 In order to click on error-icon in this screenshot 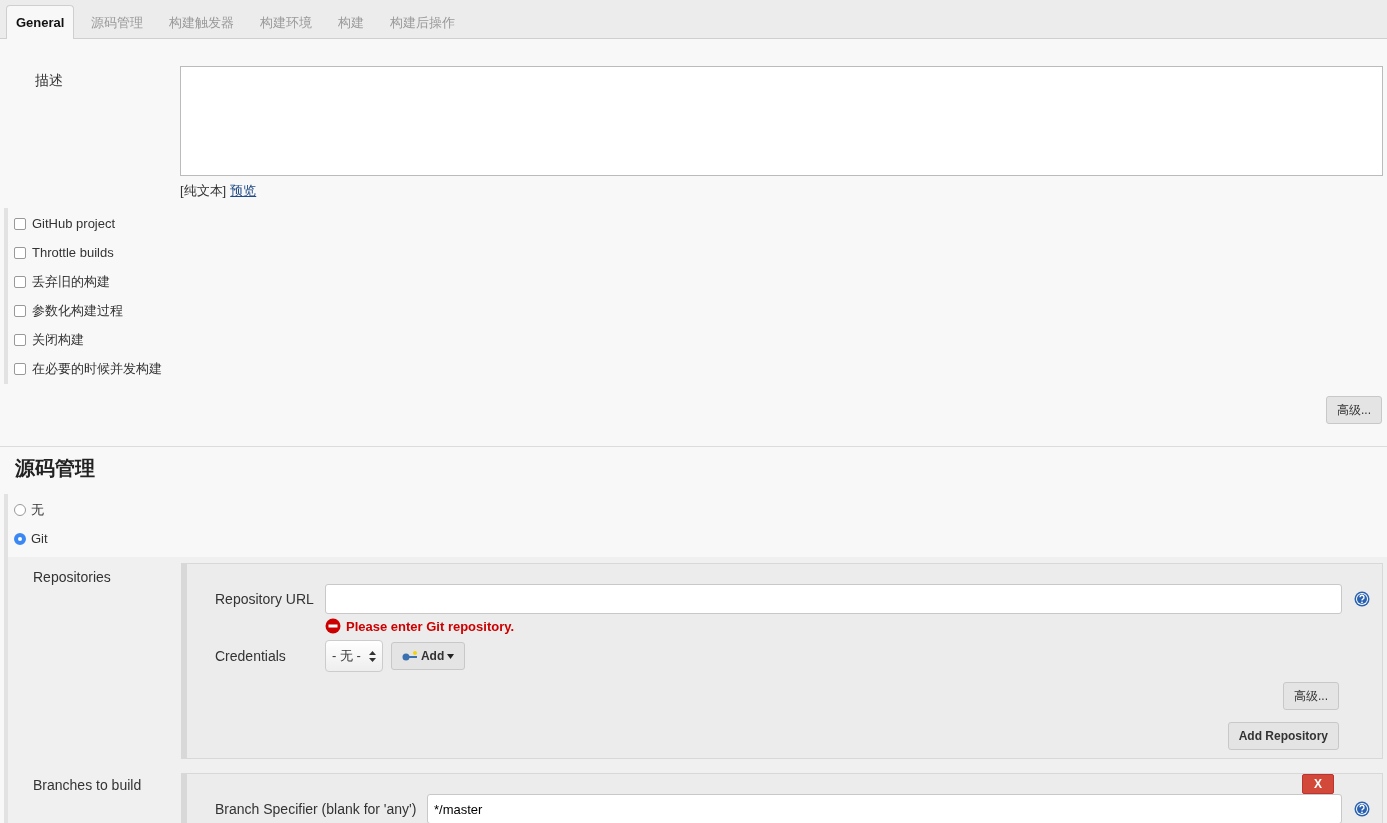, I will do `click(333, 626)`.